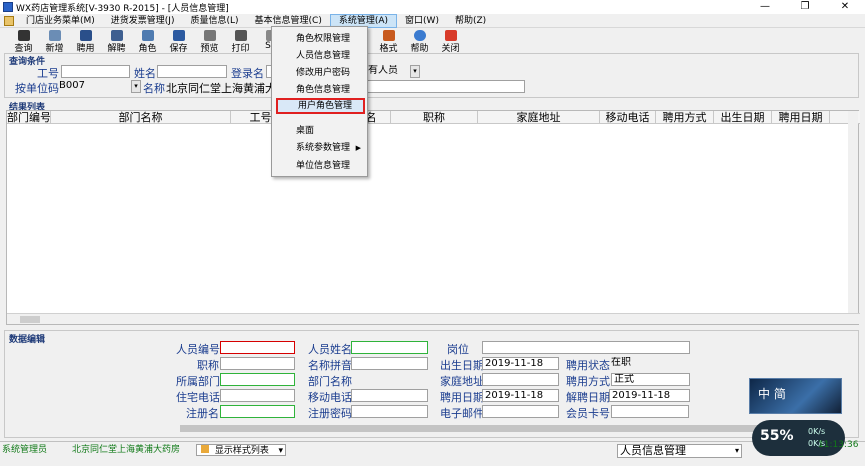 This screenshot has width=865, height=466. Describe the element at coordinates (320, 106) in the screenshot. I see `menu-user-role: 用户角色管理` at that location.